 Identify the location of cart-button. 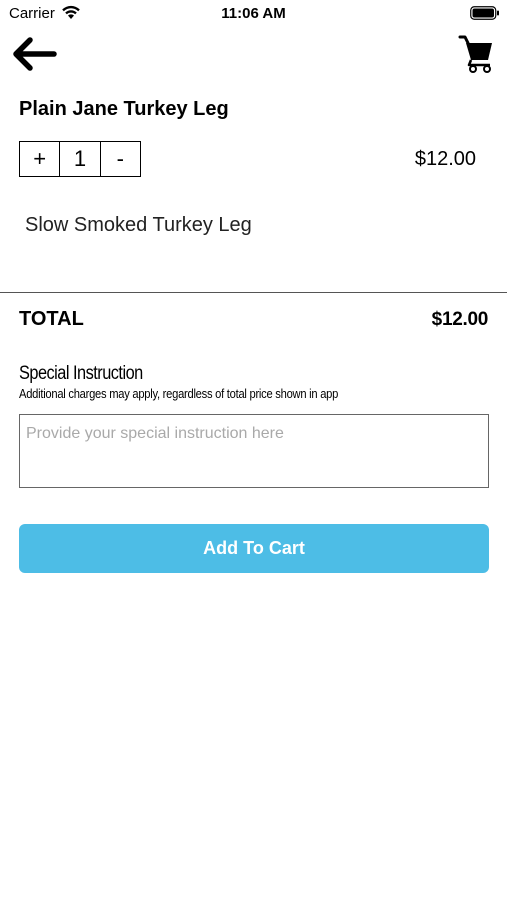
(476, 53).